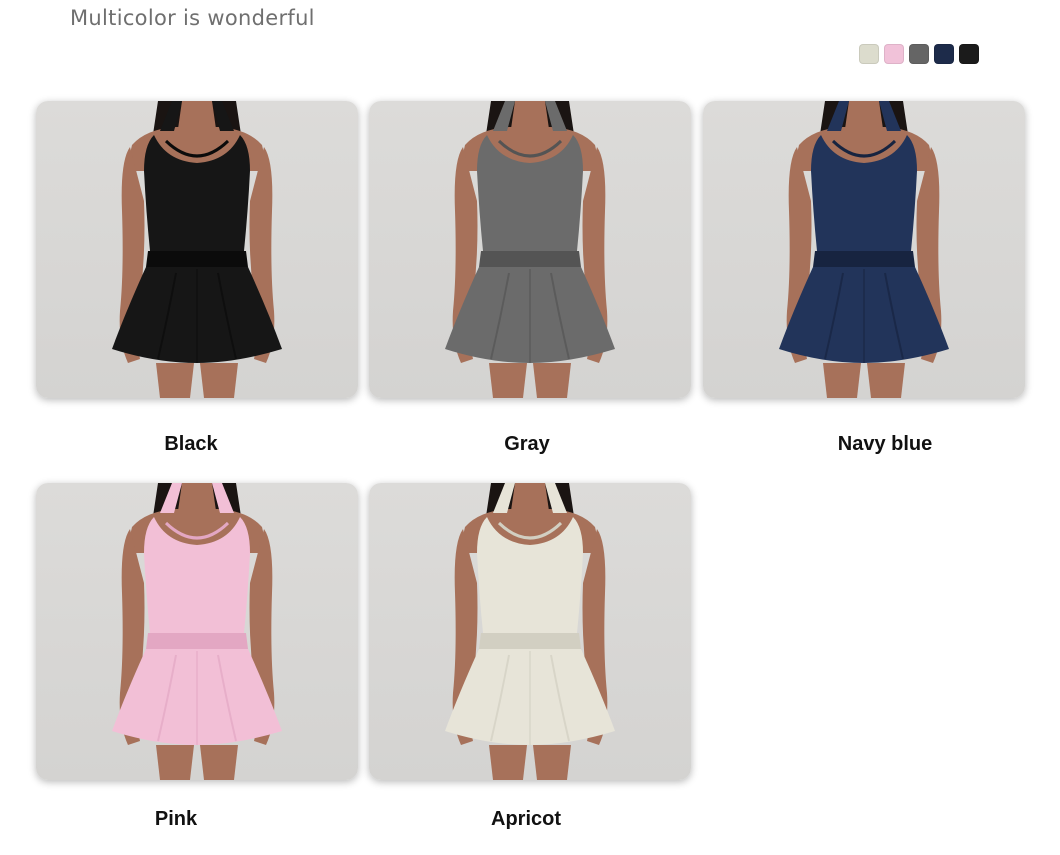 Image resolution: width=1060 pixels, height=855 pixels. I want to click on product-image-apricot, so click(530, 631).